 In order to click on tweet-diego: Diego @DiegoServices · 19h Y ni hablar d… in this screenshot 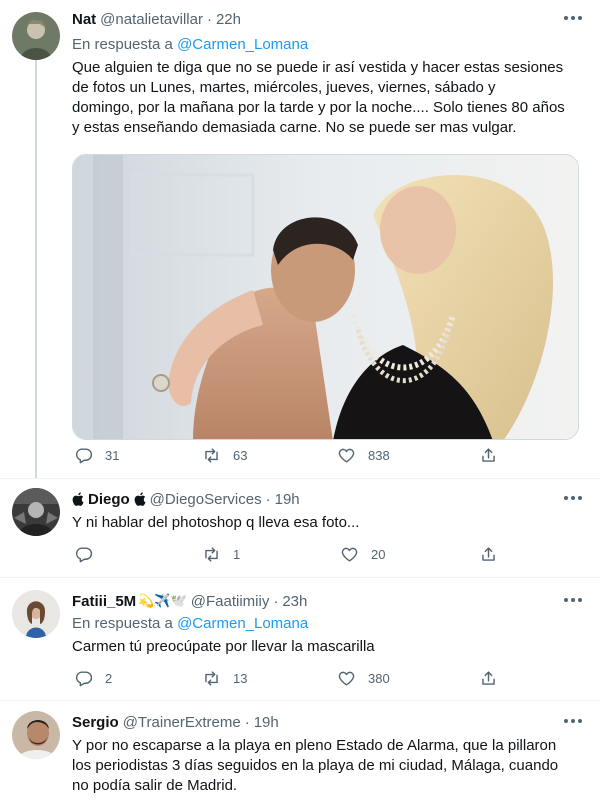, I will do `click(300, 532)`.